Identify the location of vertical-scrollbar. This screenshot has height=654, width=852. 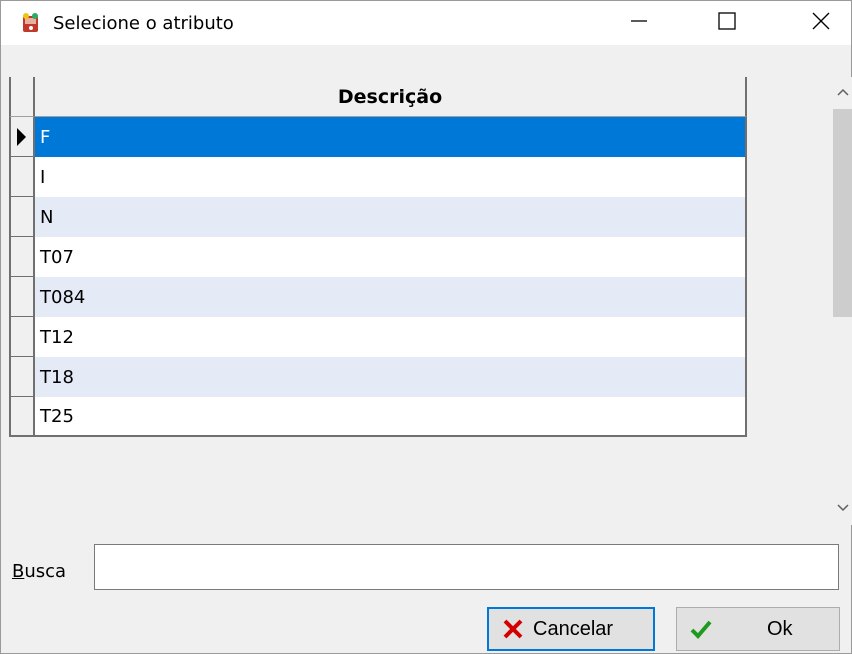
(842, 301).